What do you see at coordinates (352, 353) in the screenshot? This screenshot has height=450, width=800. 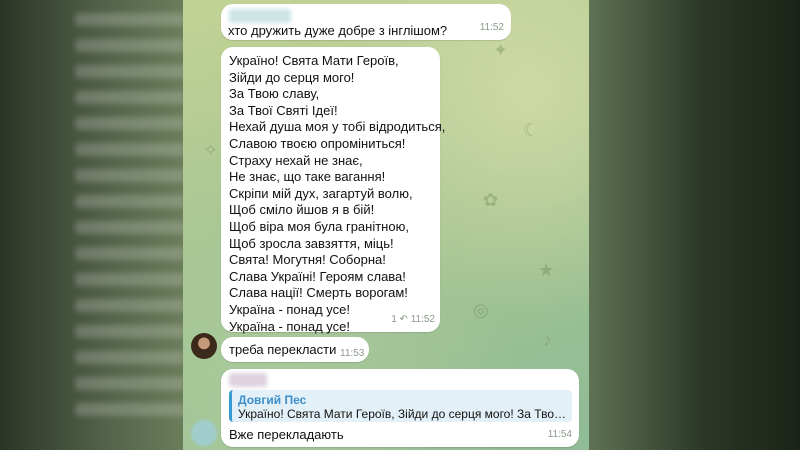 I see `message-time: 11:53` at bounding box center [352, 353].